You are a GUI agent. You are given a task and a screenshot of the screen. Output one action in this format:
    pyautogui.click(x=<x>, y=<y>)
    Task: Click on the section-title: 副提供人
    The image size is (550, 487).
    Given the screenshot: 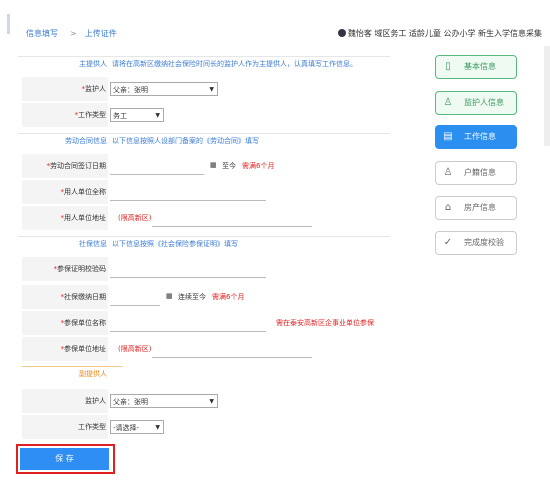 What is the action you would take?
    pyautogui.click(x=93, y=374)
    